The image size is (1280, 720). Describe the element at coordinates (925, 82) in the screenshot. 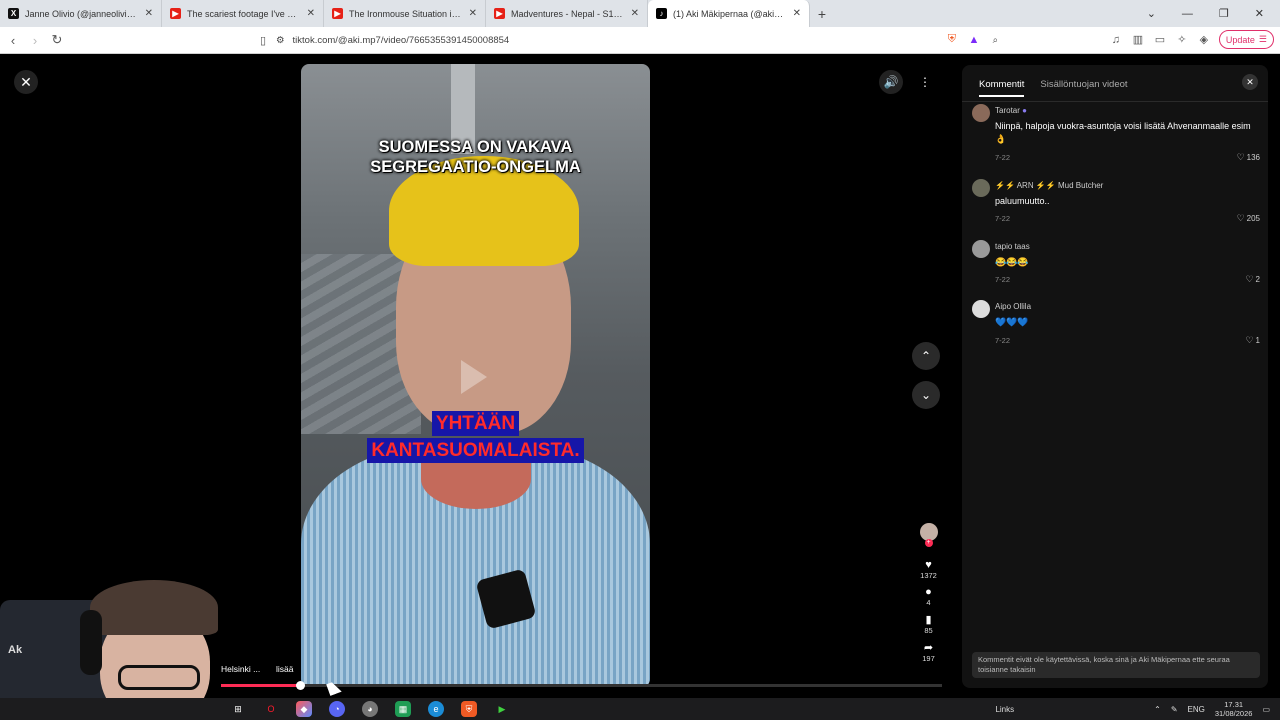

I see `more-options-icon: ⋮` at that location.